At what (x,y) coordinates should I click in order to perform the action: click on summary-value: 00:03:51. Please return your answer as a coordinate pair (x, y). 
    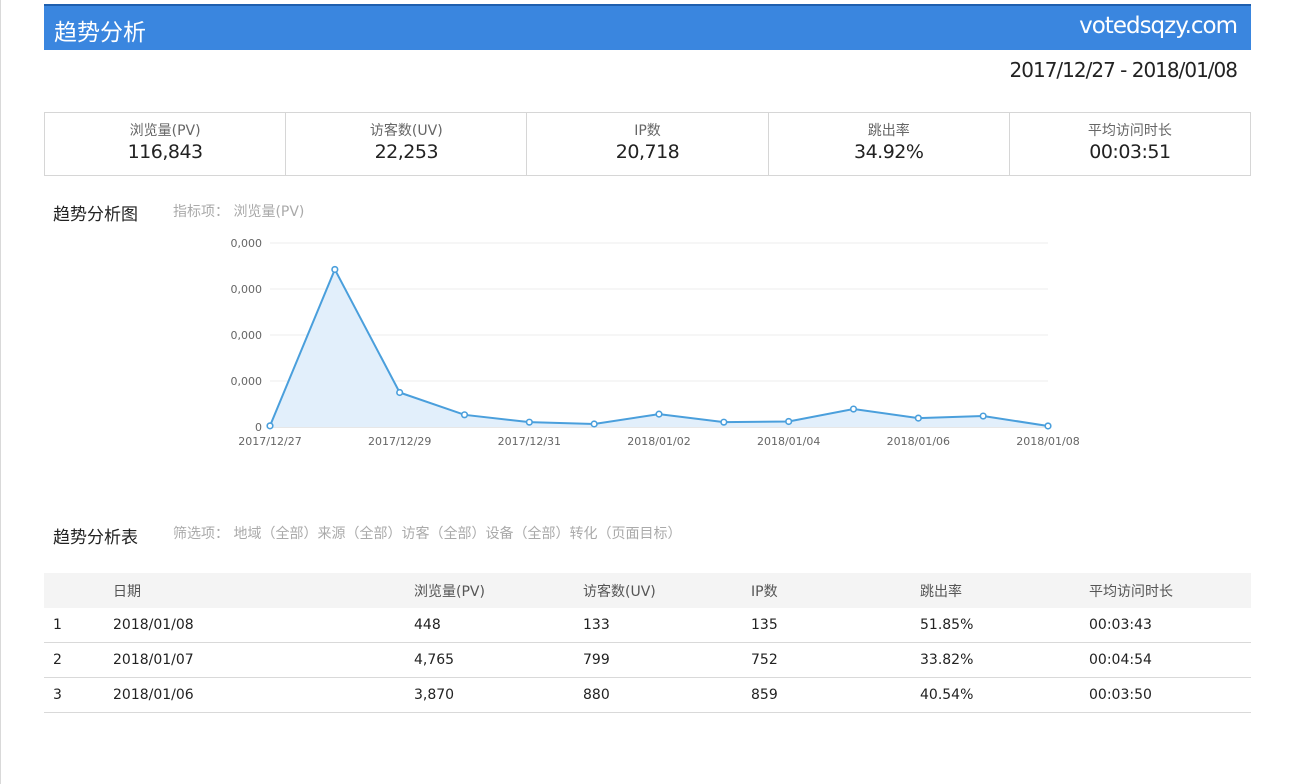
    Looking at the image, I should click on (1130, 152).